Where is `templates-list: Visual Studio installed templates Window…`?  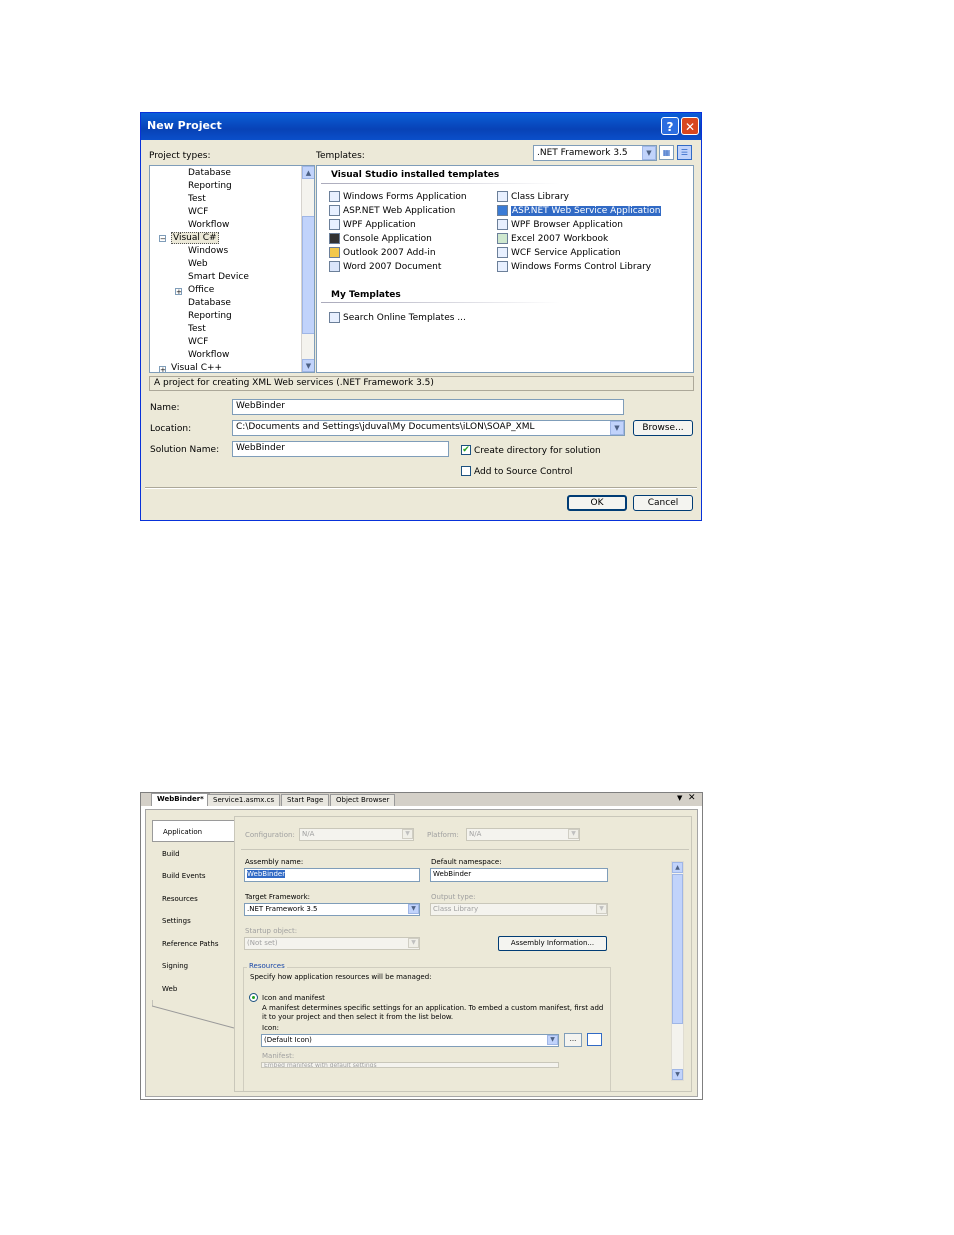 templates-list: Visual Studio installed templates Window… is located at coordinates (505, 269).